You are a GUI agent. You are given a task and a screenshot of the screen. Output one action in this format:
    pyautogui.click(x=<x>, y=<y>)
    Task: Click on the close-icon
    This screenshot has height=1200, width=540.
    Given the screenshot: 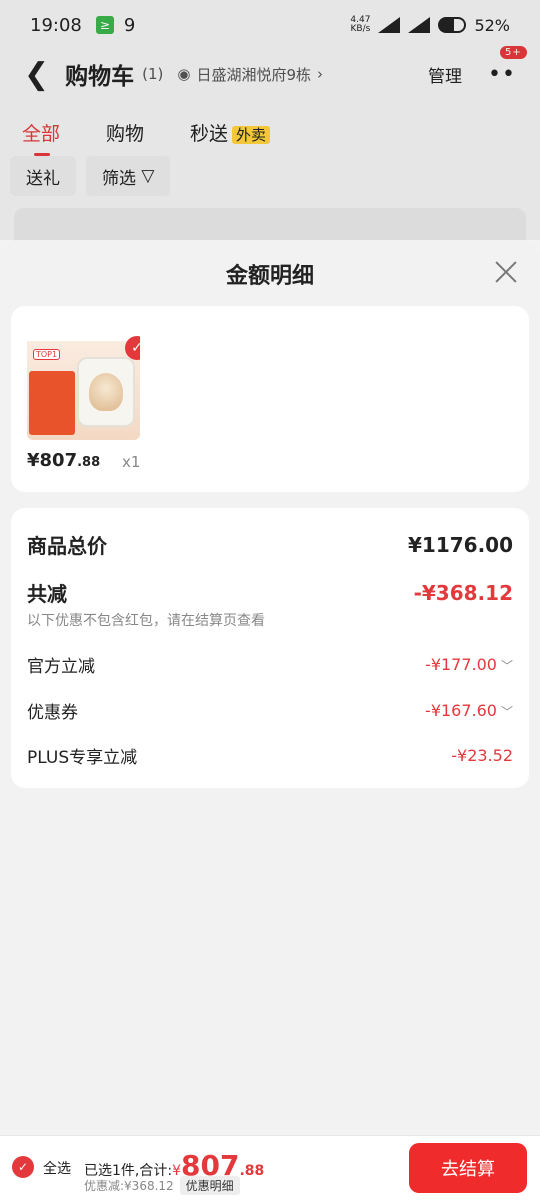 What is the action you would take?
    pyautogui.click(x=506, y=272)
    